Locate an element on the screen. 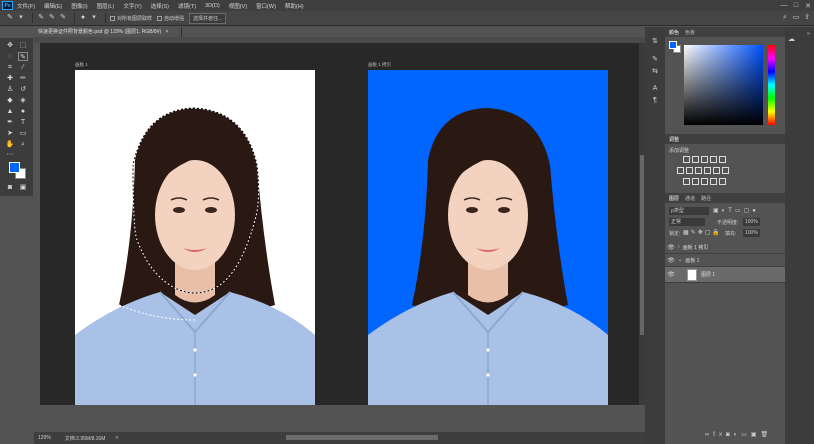 This screenshot has height=444, width=814. levels-icon is located at coordinates (695, 159).